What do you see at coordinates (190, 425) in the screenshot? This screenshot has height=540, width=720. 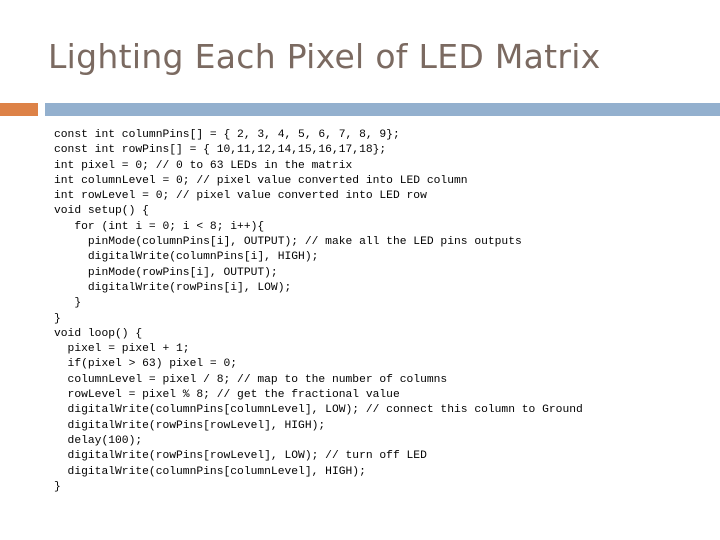 I see `code-line: digitalWrite(rowPins[rowLevel], HIGH);` at bounding box center [190, 425].